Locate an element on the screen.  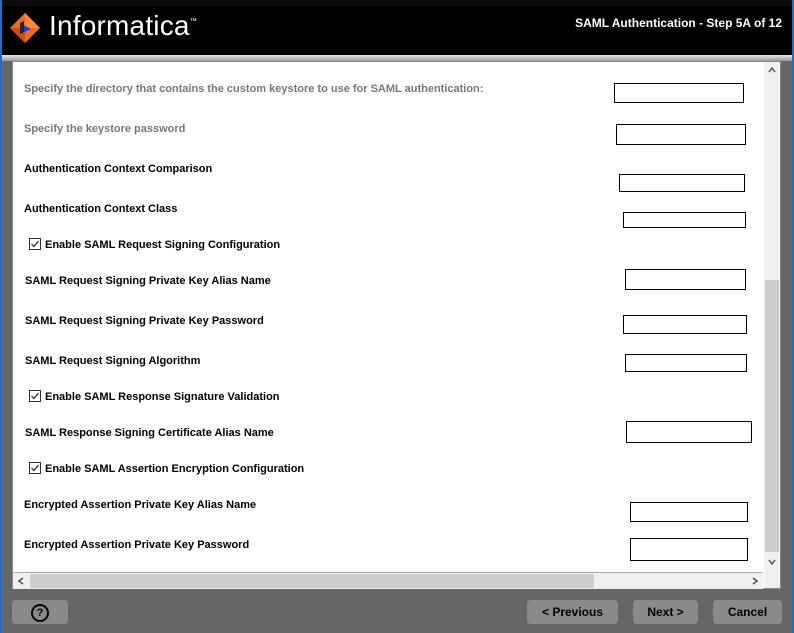
vertical-scrollbar is located at coordinates (772, 317).